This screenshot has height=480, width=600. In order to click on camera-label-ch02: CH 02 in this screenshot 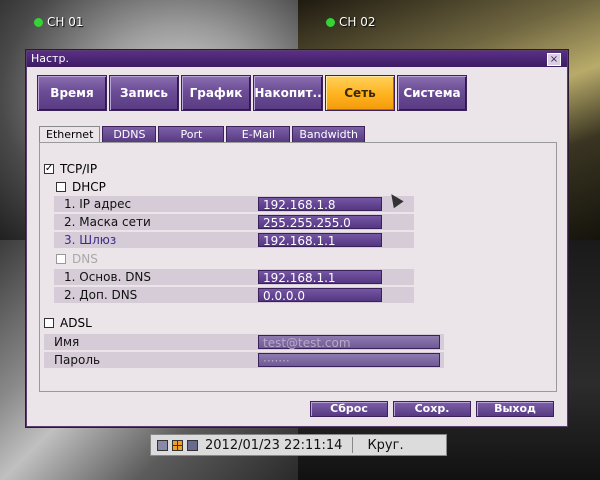, I will do `click(351, 22)`.